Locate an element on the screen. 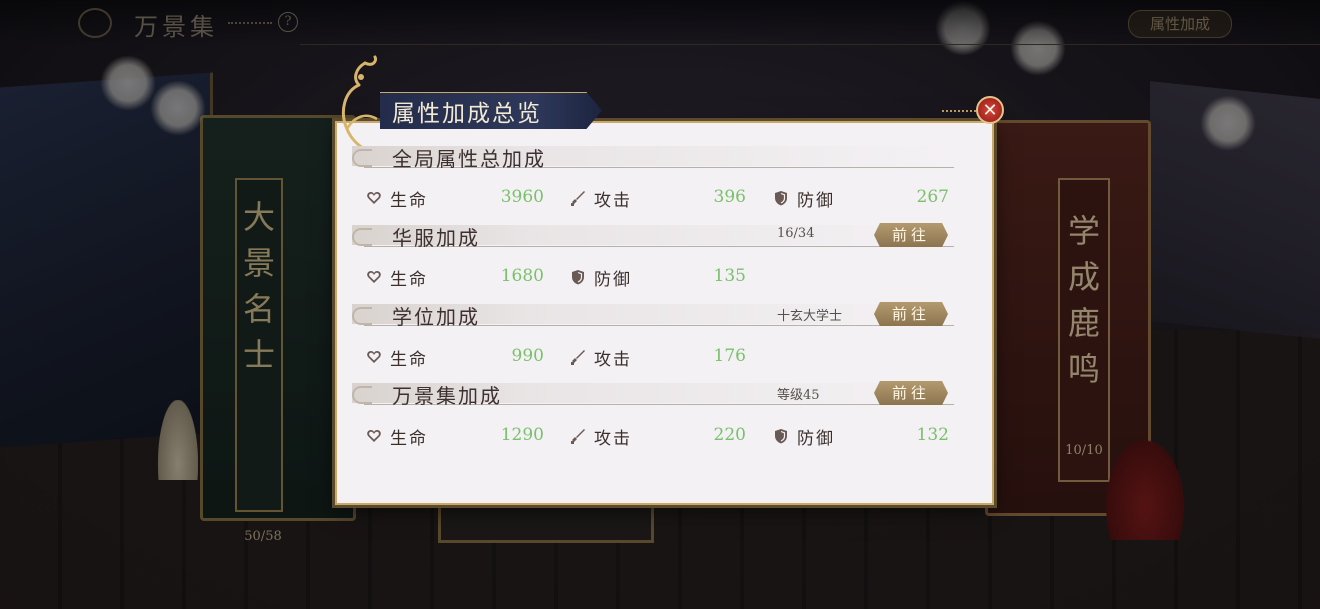  stat-value: 3960 is located at coordinates (522, 197).